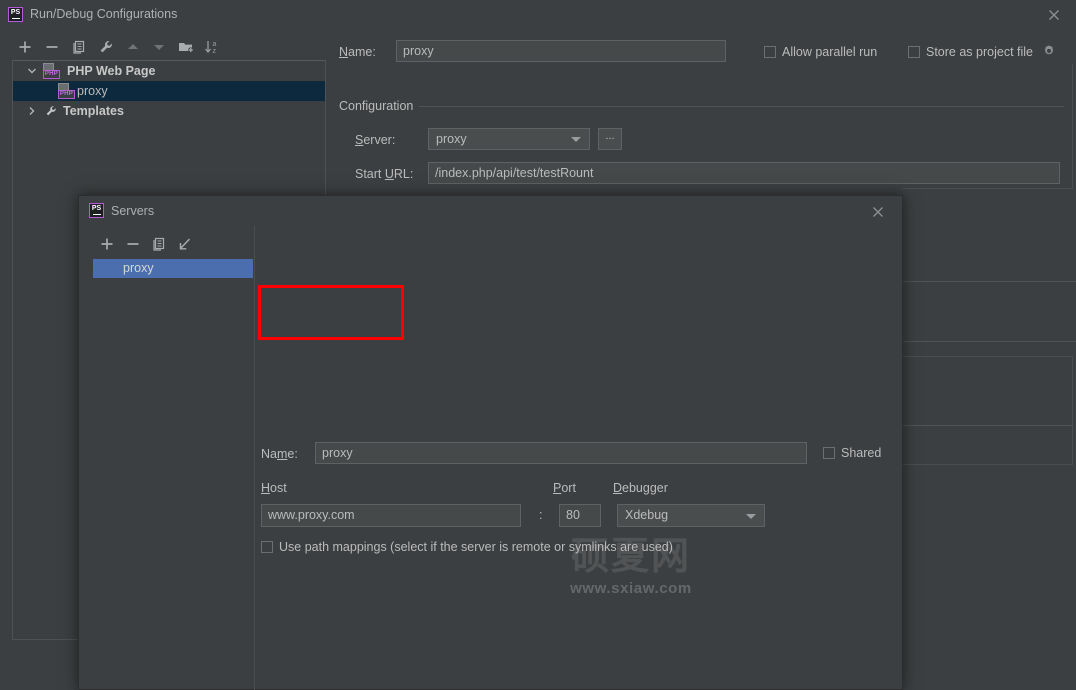  Describe the element at coordinates (564, 488) in the screenshot. I see `port-label: Port` at that location.